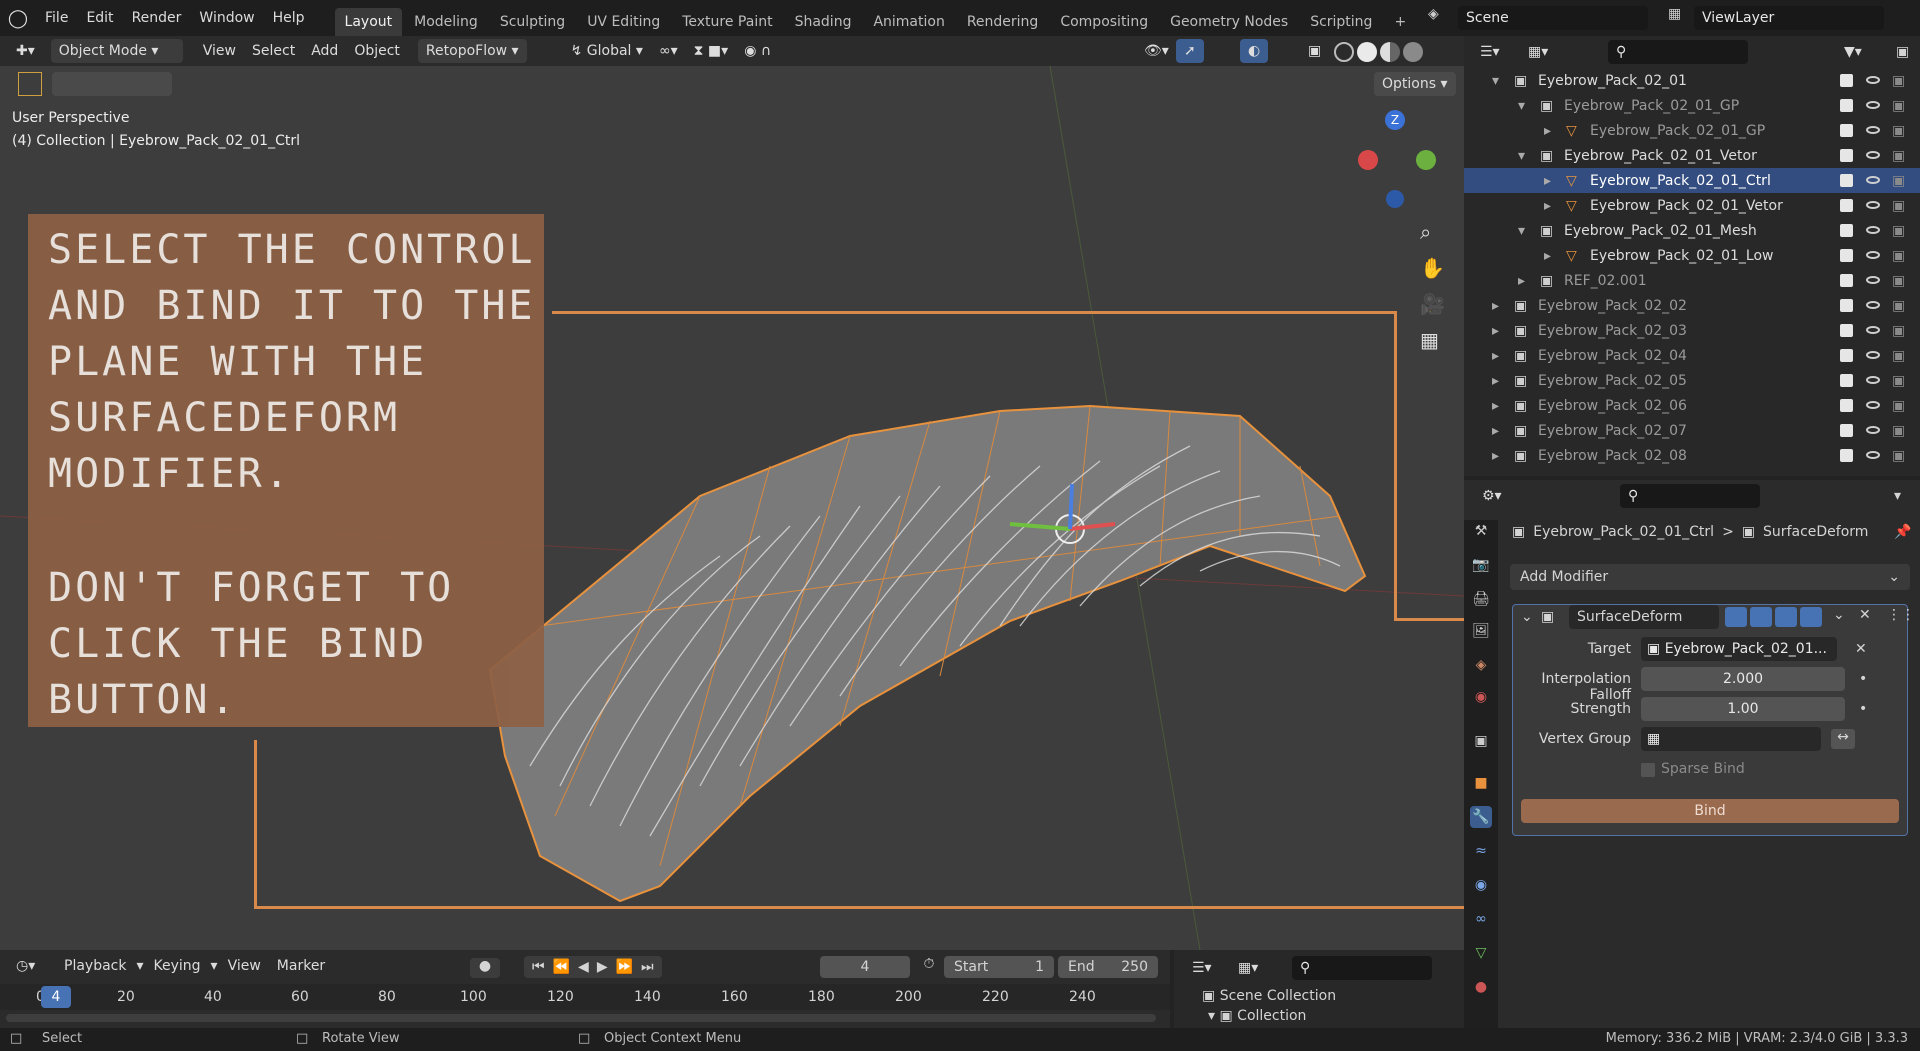 This screenshot has height=1051, width=1920. I want to click on timeline-scrollbar, so click(581, 1018).